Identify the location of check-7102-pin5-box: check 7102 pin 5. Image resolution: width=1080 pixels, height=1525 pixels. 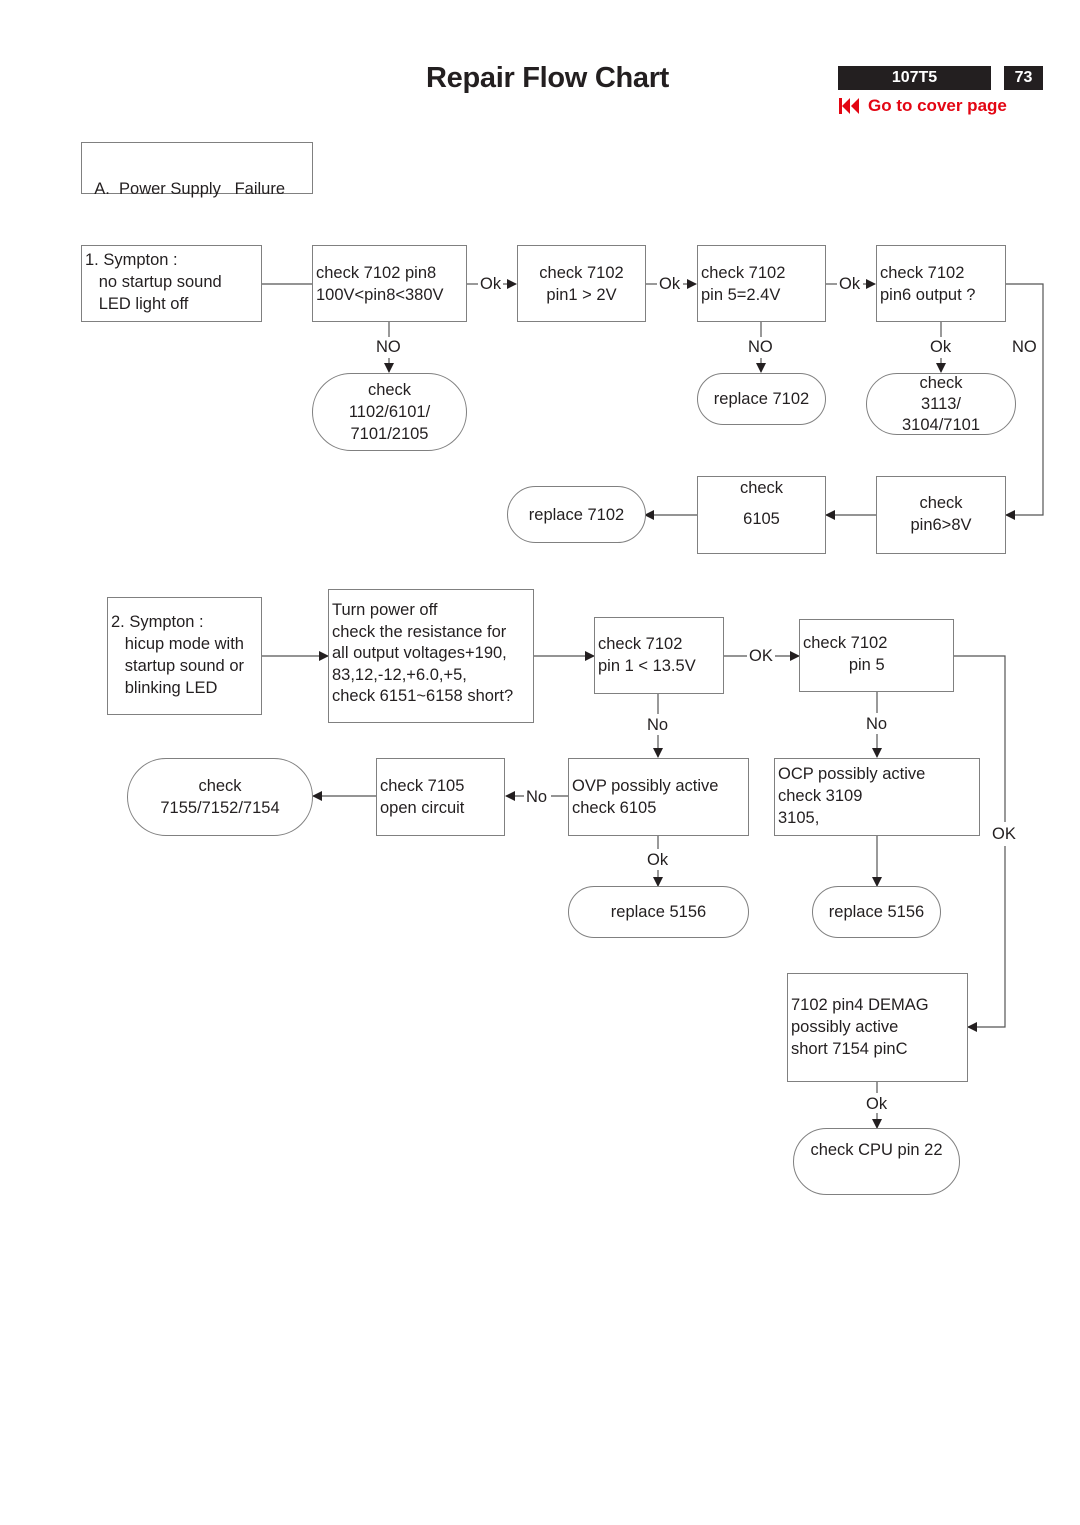
(876, 655).